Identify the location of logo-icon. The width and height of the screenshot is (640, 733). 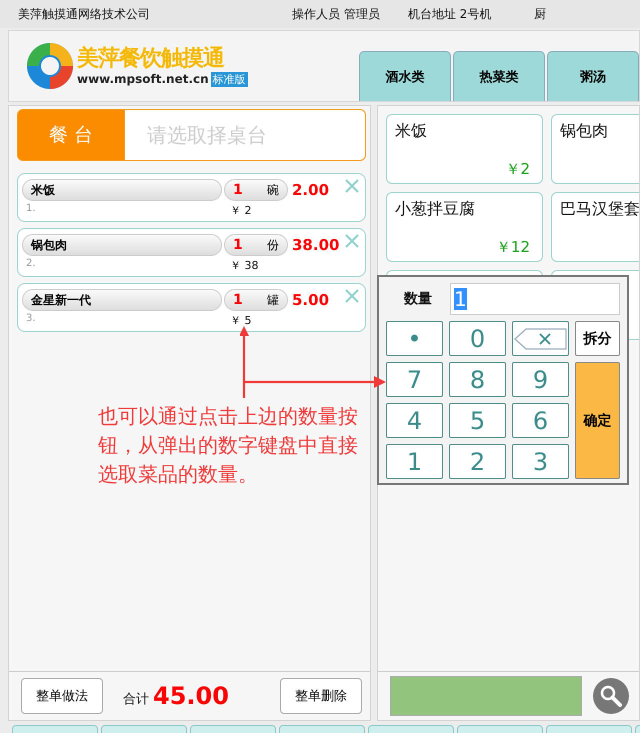
(50, 66).